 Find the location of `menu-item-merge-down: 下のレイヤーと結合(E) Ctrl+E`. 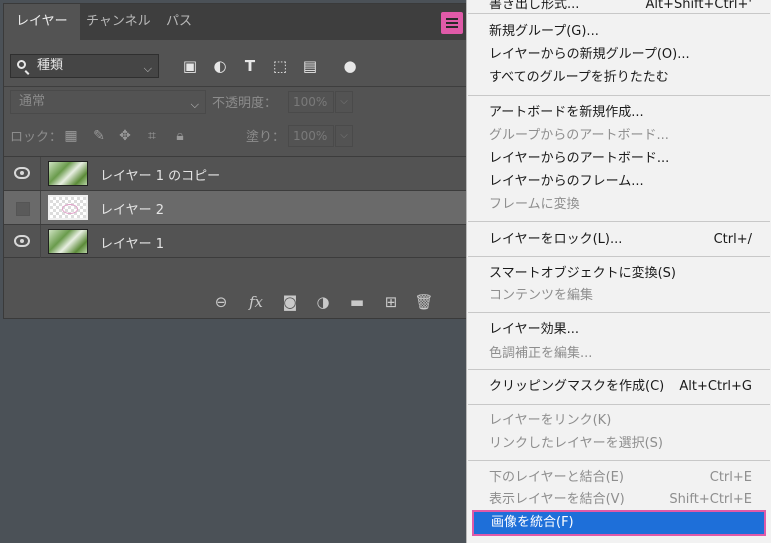

menu-item-merge-down: 下のレイヤーと結合(E) Ctrl+E is located at coordinates (620, 478).